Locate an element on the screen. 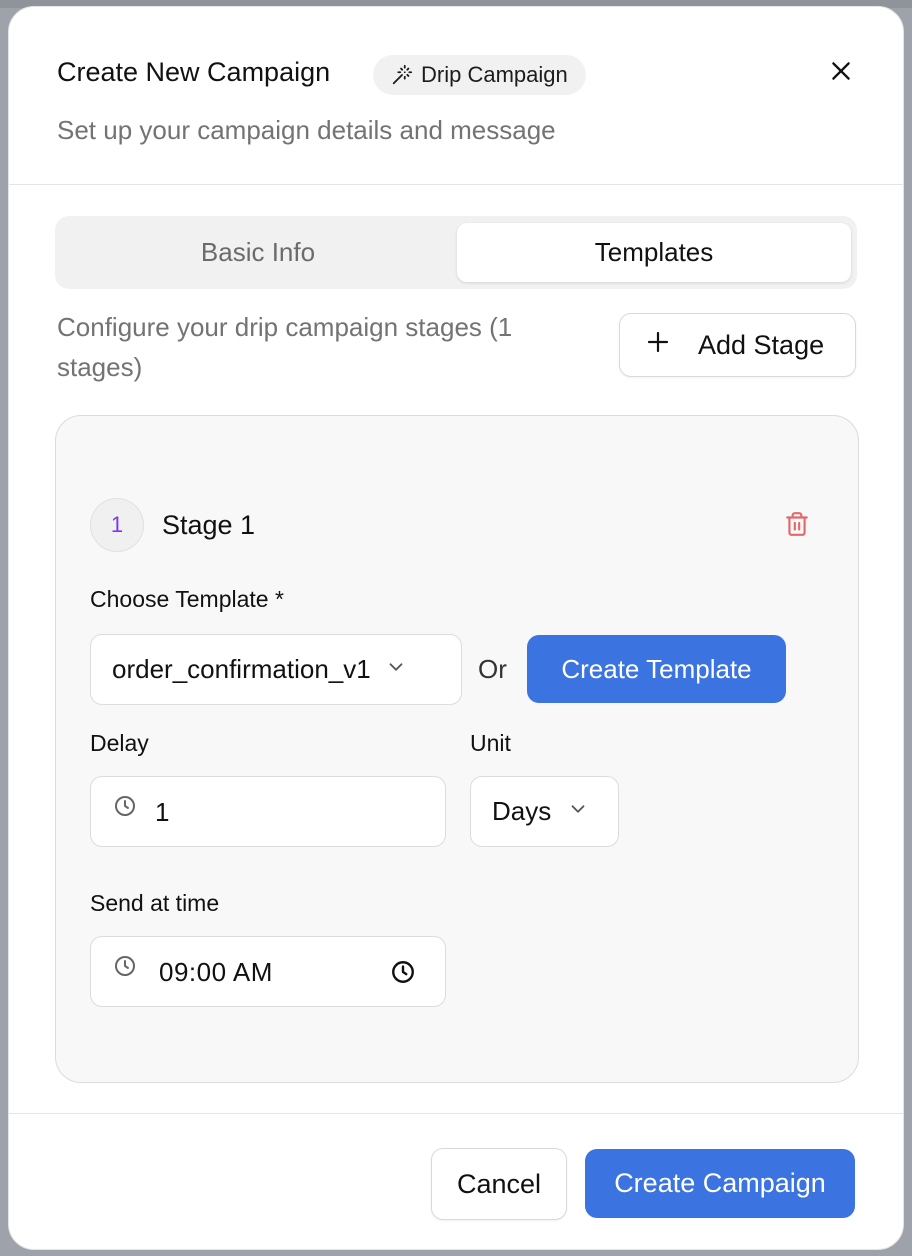 The height and width of the screenshot is (1256, 912). delay-value: 1 is located at coordinates (162, 812).